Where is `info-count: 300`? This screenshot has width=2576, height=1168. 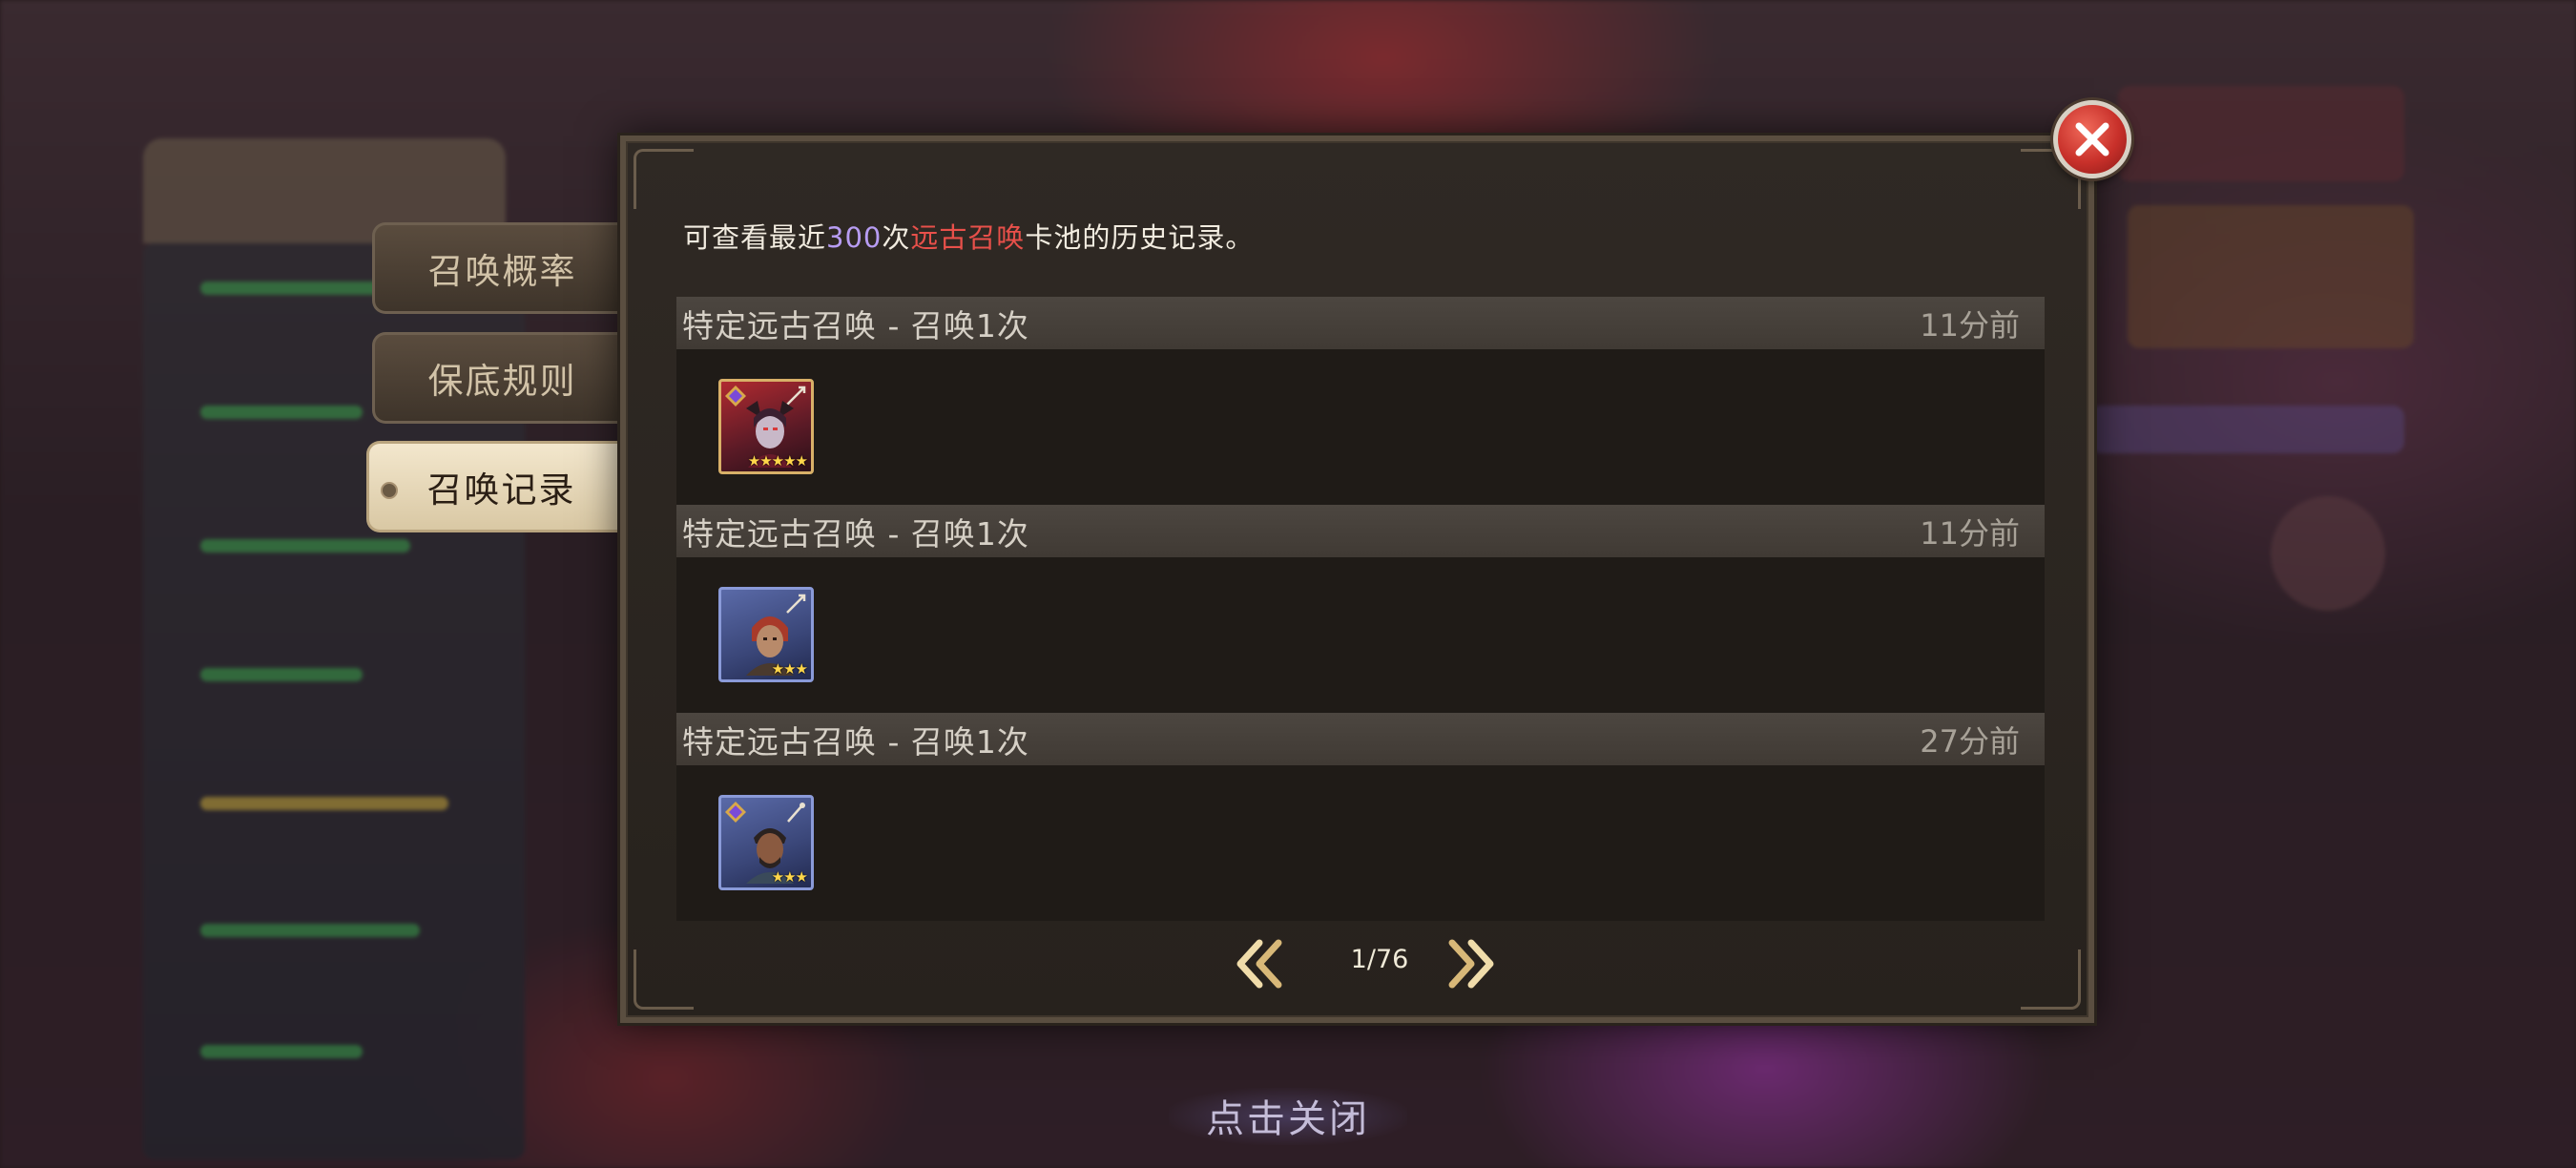
info-count: 300 is located at coordinates (854, 237).